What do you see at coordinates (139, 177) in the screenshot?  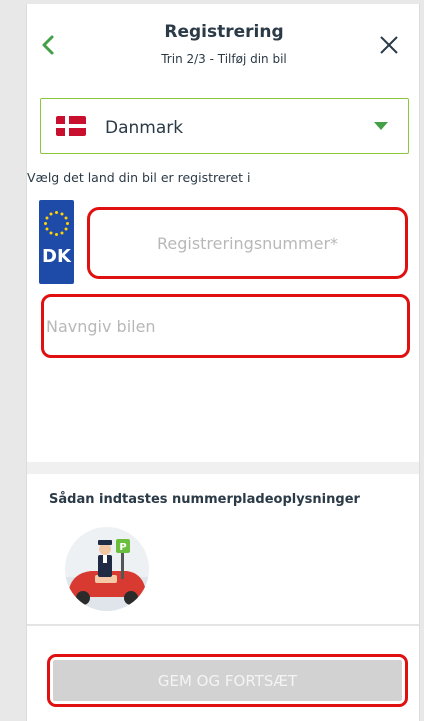 I see `country-hint: Vælg det land din bil er registreret i` at bounding box center [139, 177].